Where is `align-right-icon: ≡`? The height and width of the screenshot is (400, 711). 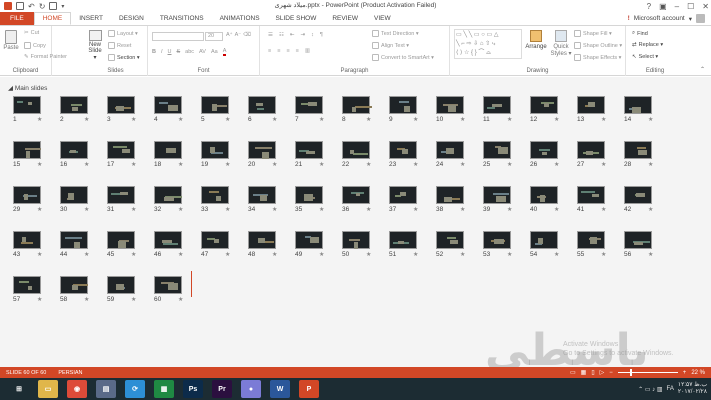
align-right-icon: ≡ is located at coordinates (287, 51).